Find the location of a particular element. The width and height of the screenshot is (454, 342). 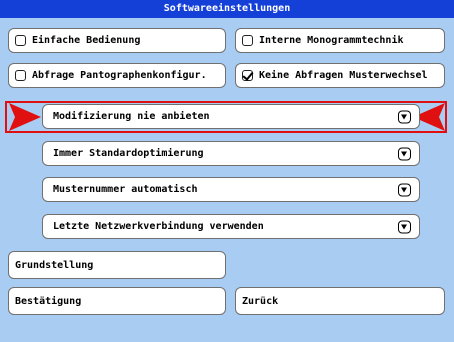

dropdown-value: Modifizierung nie anbieten is located at coordinates (131, 116).